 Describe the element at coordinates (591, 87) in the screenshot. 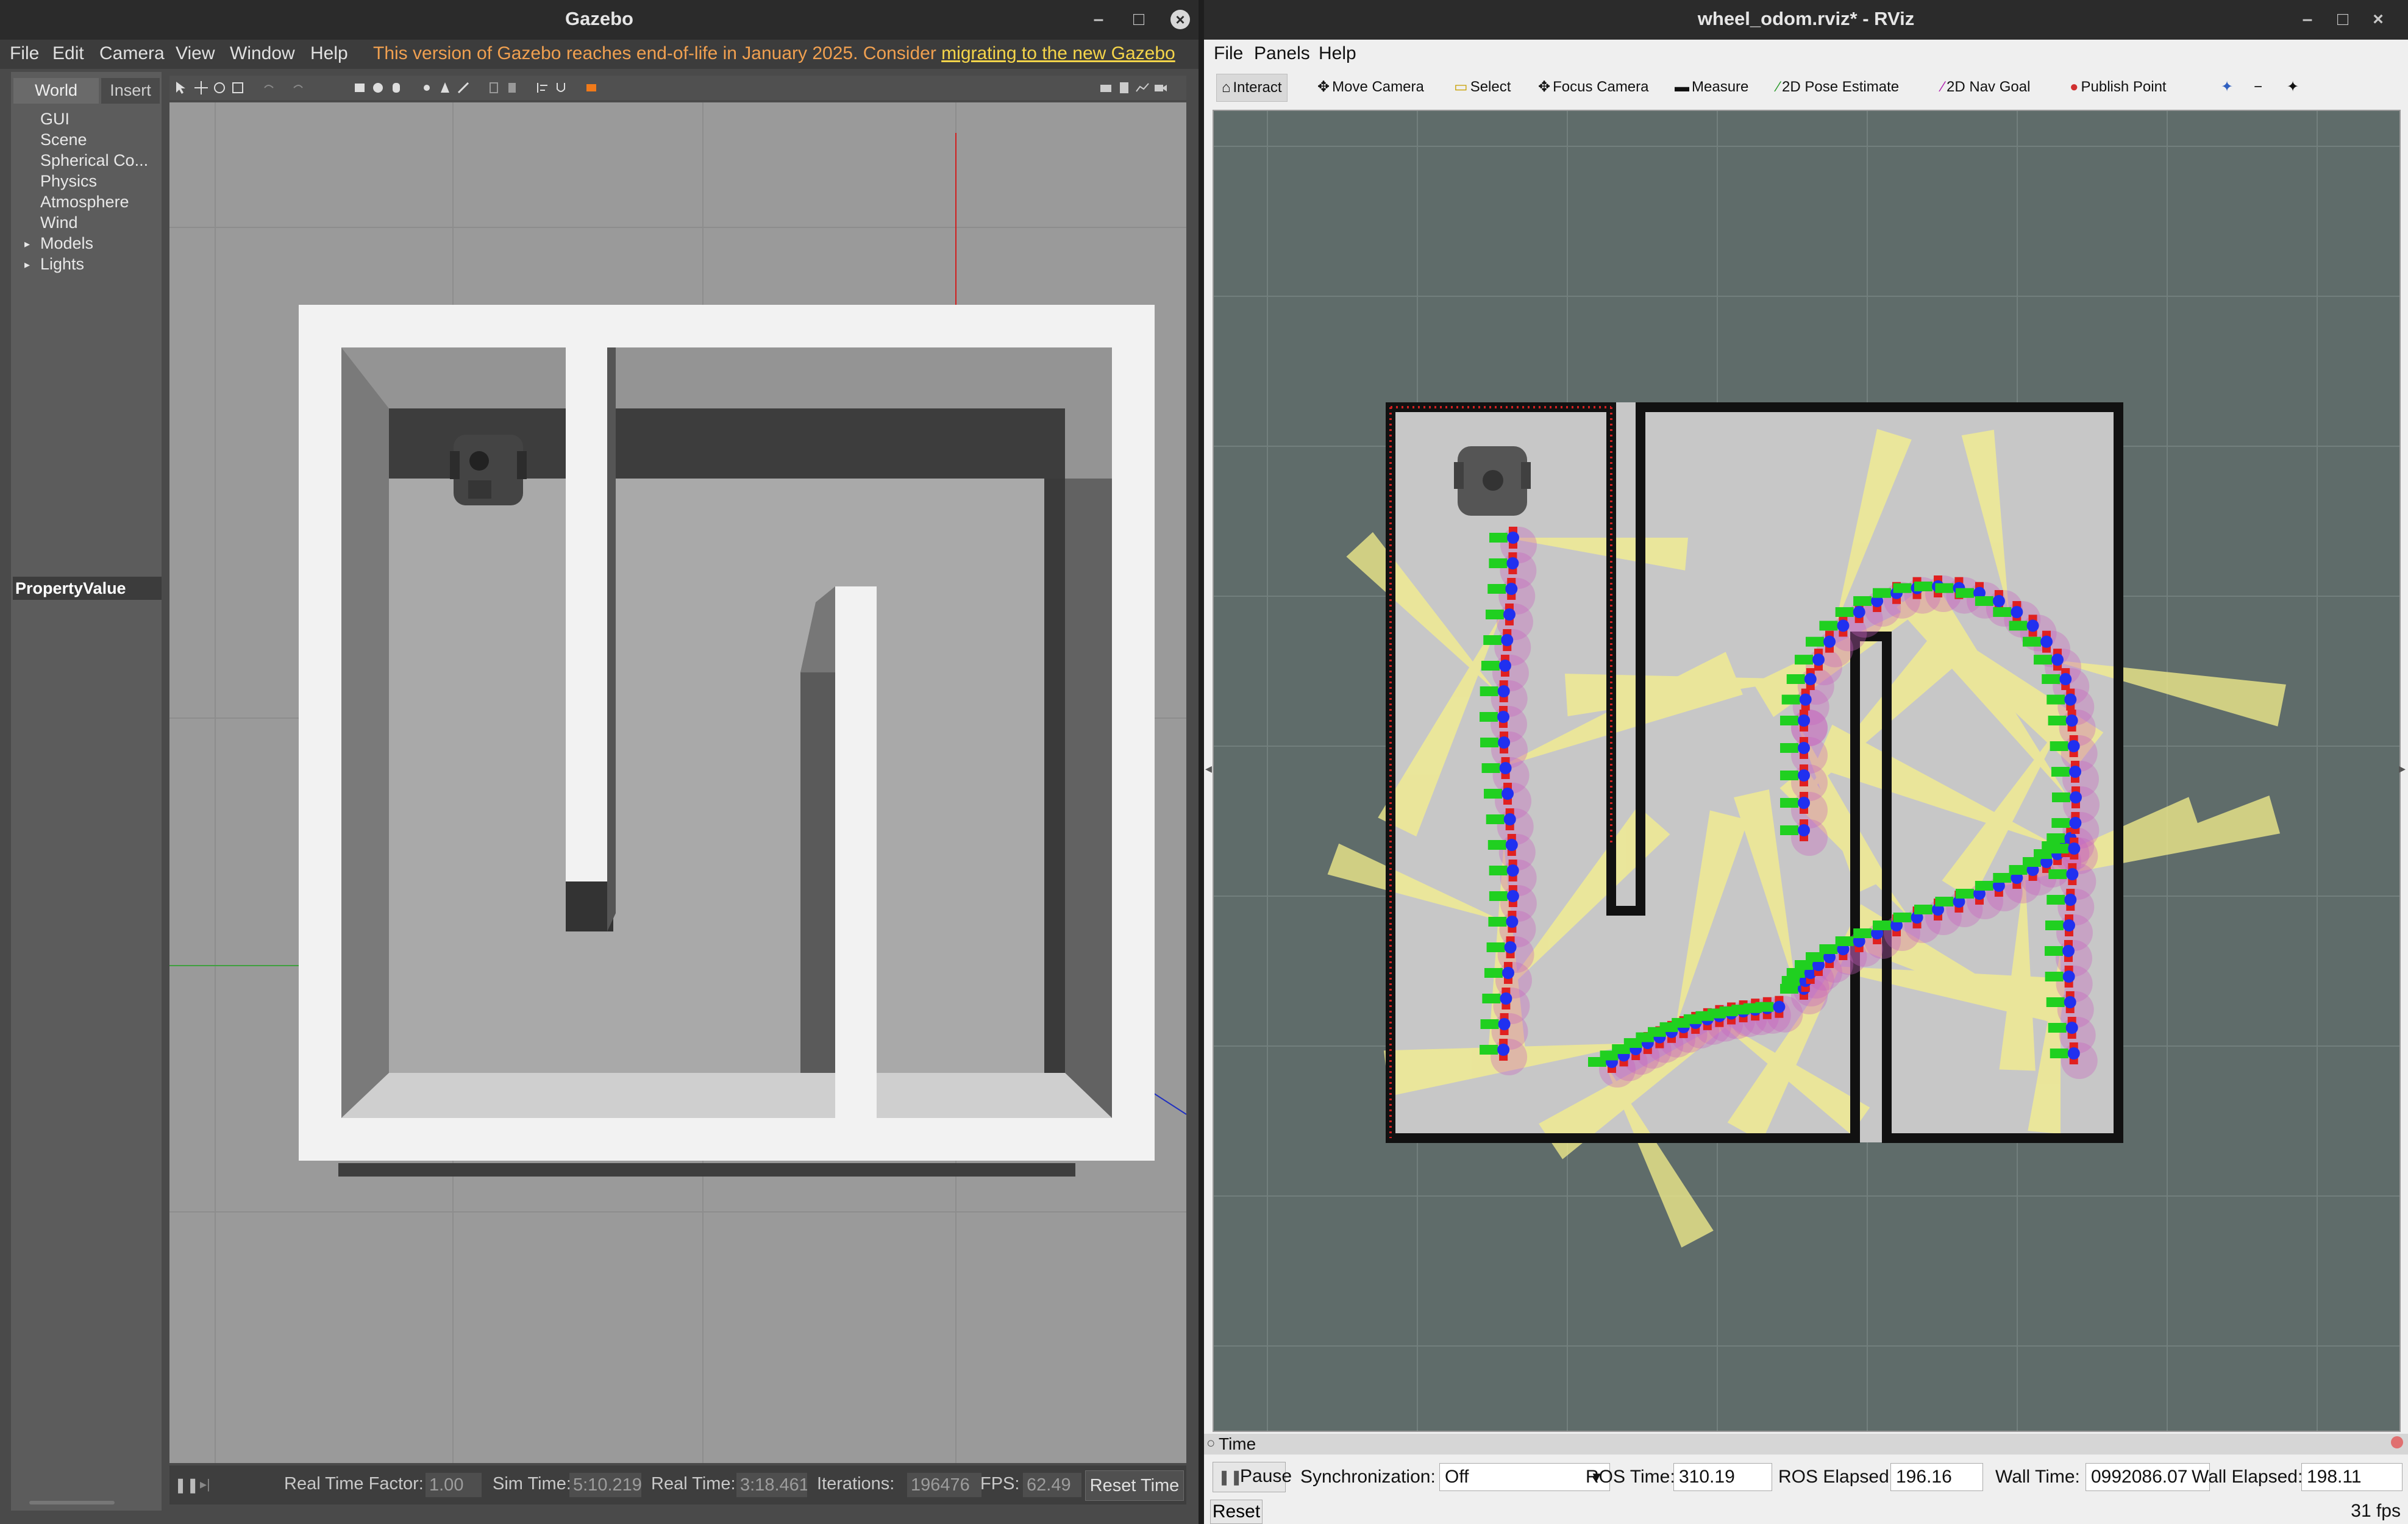

I see `record-icon` at that location.